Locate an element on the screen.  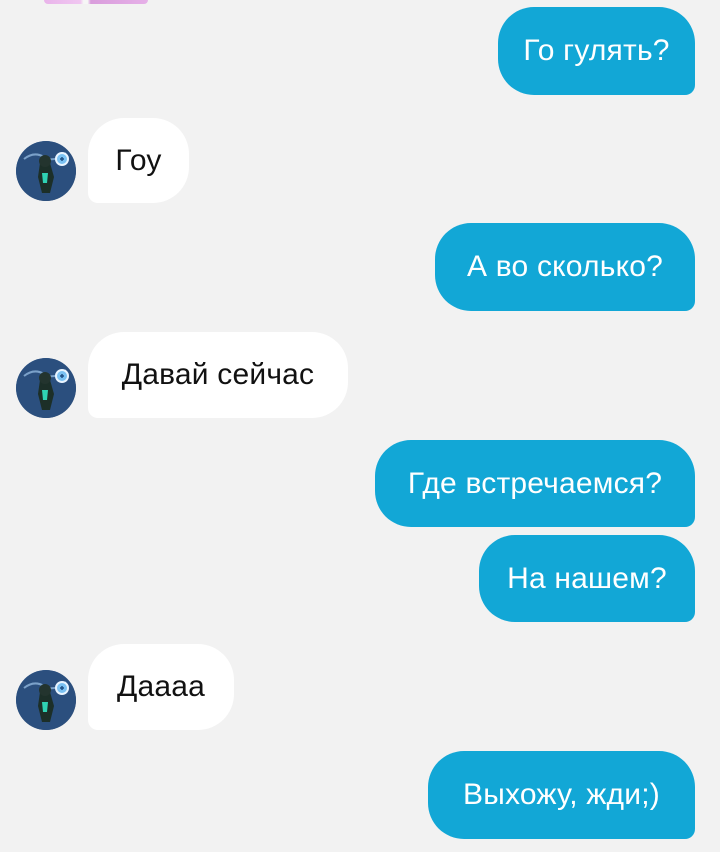
message-incoming: Гоу is located at coordinates (138, 160).